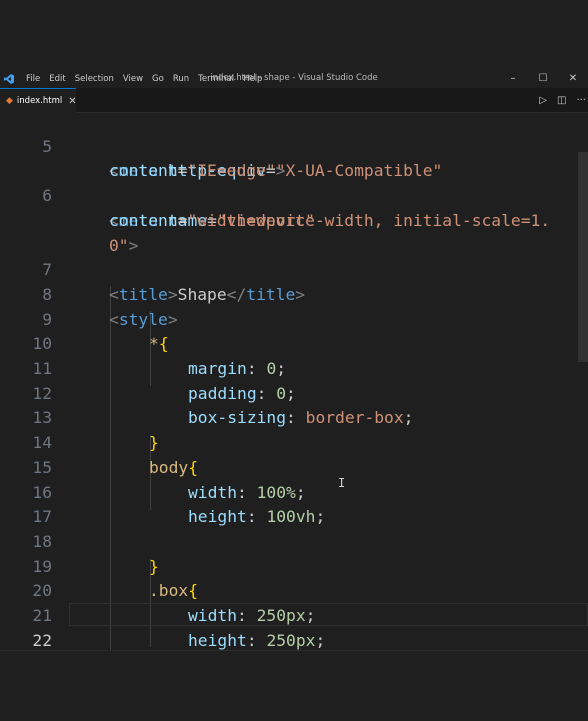  What do you see at coordinates (33, 79) in the screenshot?
I see `menu-file: File` at bounding box center [33, 79].